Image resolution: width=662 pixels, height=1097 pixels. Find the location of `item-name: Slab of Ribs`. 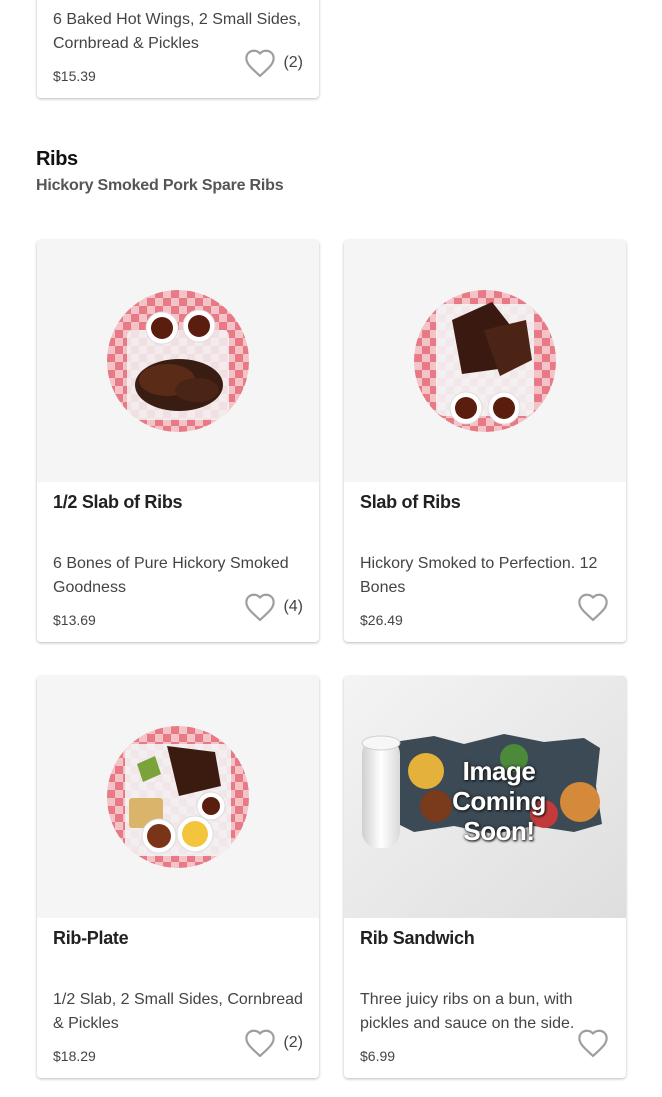

item-name: Slab of Ribs is located at coordinates (410, 502).